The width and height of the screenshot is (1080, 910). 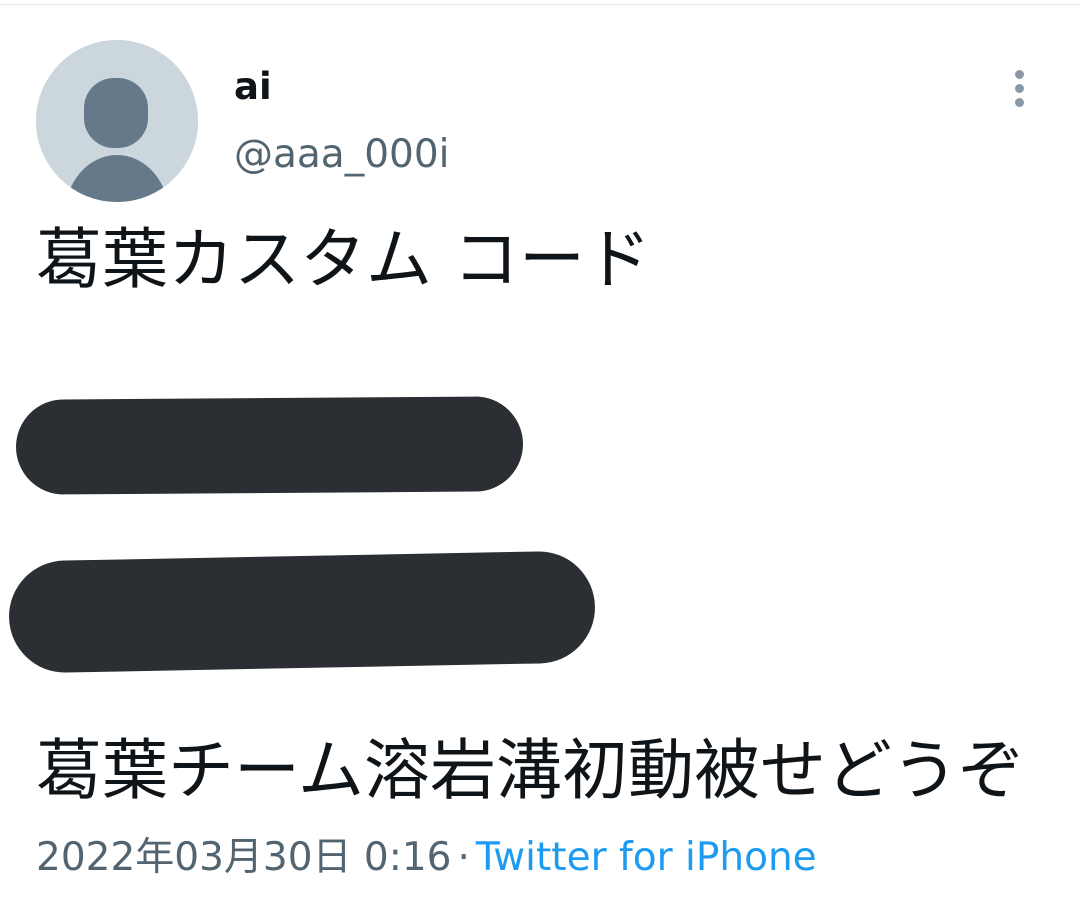 I want to click on more-options-button, so click(x=1020, y=89).